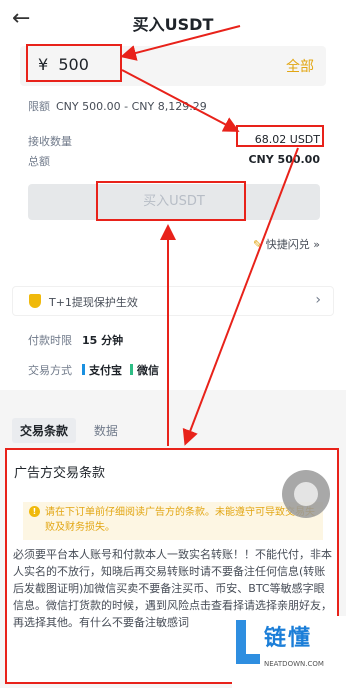  Describe the element at coordinates (75, 340) in the screenshot. I see `pay-time-row: 付款时限 15 分钟` at that location.